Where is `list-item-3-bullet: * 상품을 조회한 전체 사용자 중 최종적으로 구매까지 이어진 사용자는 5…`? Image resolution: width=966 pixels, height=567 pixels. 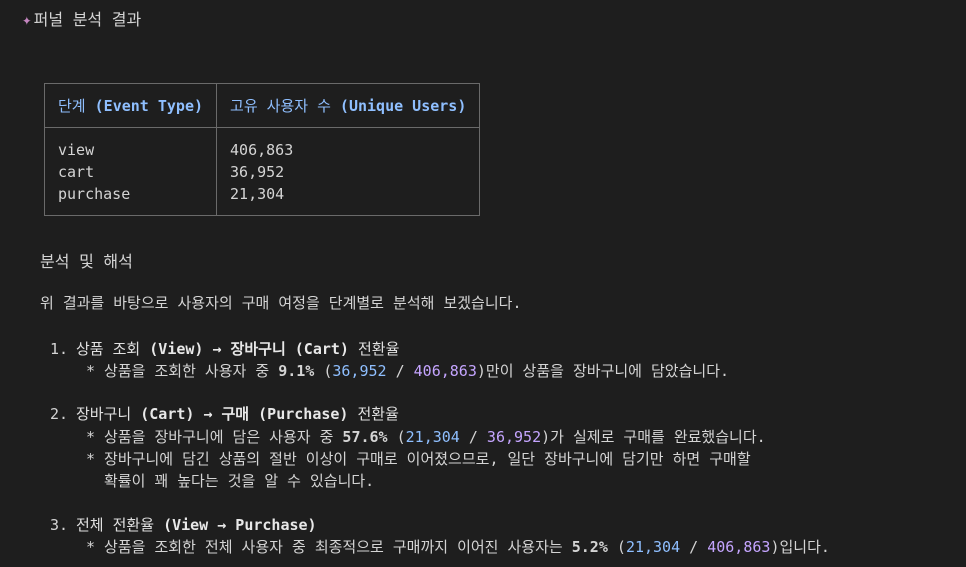 list-item-3-bullet: * 상품을 조회한 전체 사용자 중 최종적으로 구매까지 이어진 사용자는 5… is located at coordinates (458, 547).